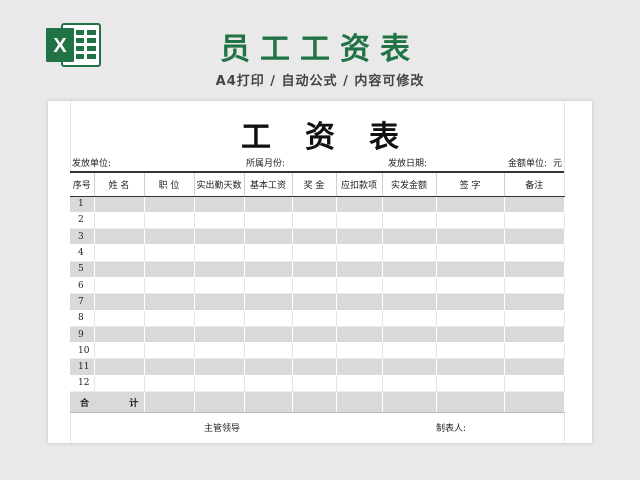  Describe the element at coordinates (82, 286) in the screenshot. I see `row-number-cell: 6` at that location.